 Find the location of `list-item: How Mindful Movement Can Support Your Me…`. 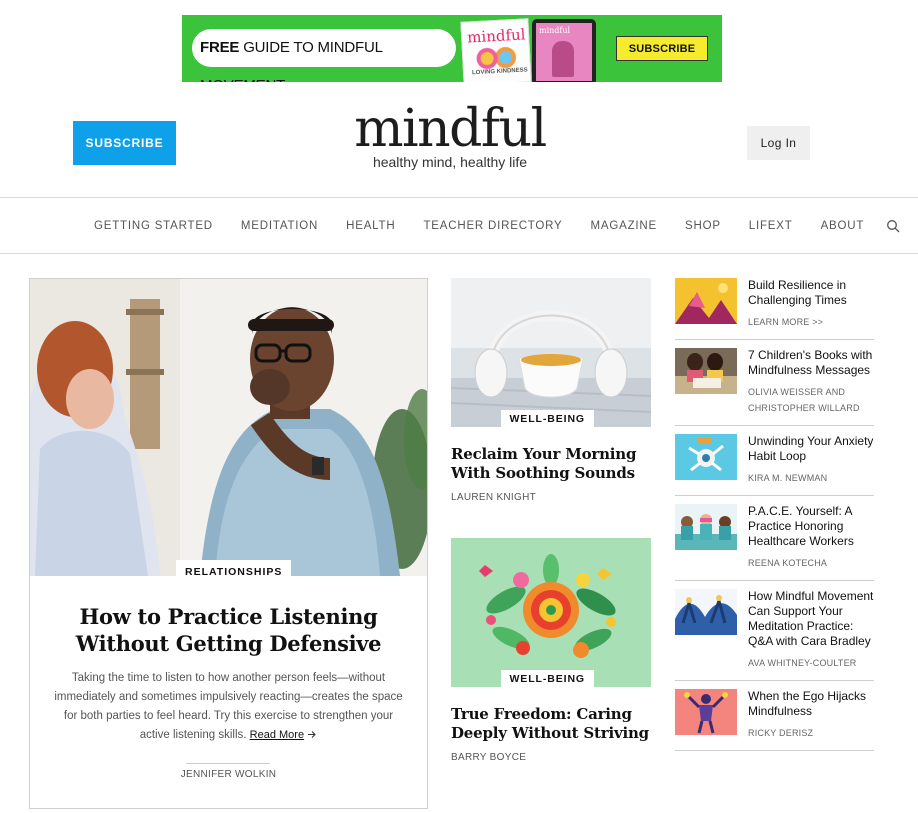

list-item: How Mindful Movement Can Support Your Me… is located at coordinates (774, 635).